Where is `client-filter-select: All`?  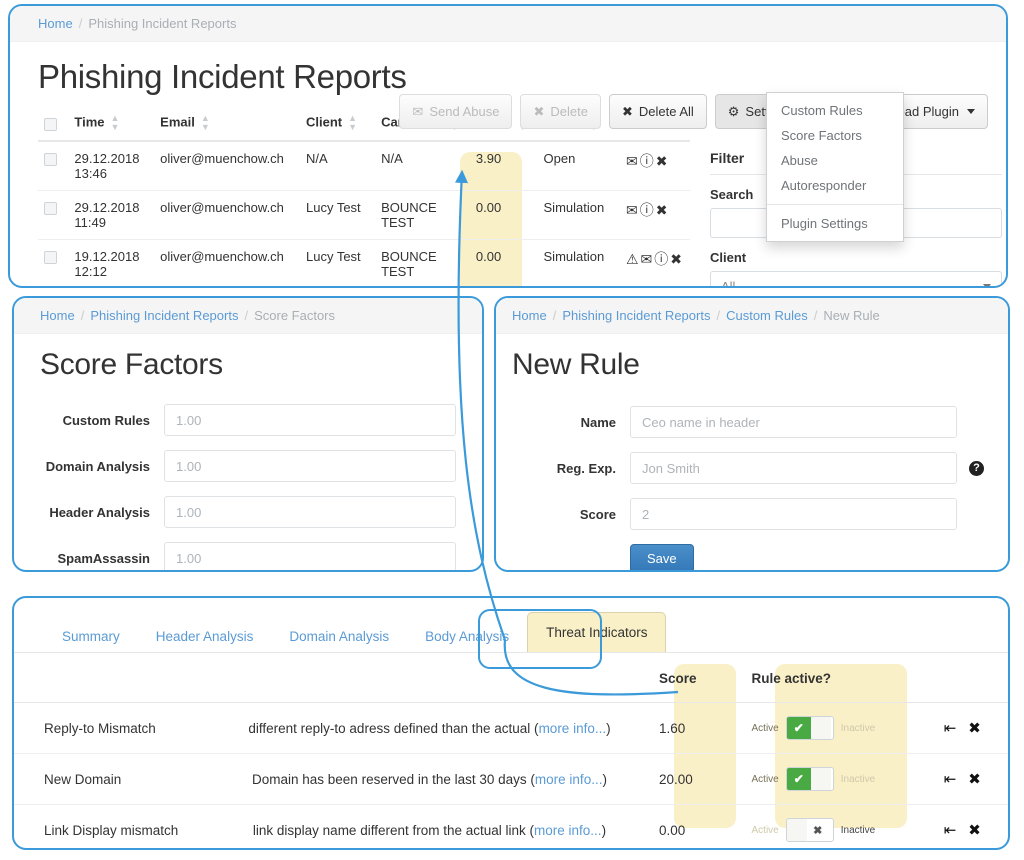 client-filter-select: All is located at coordinates (856, 278).